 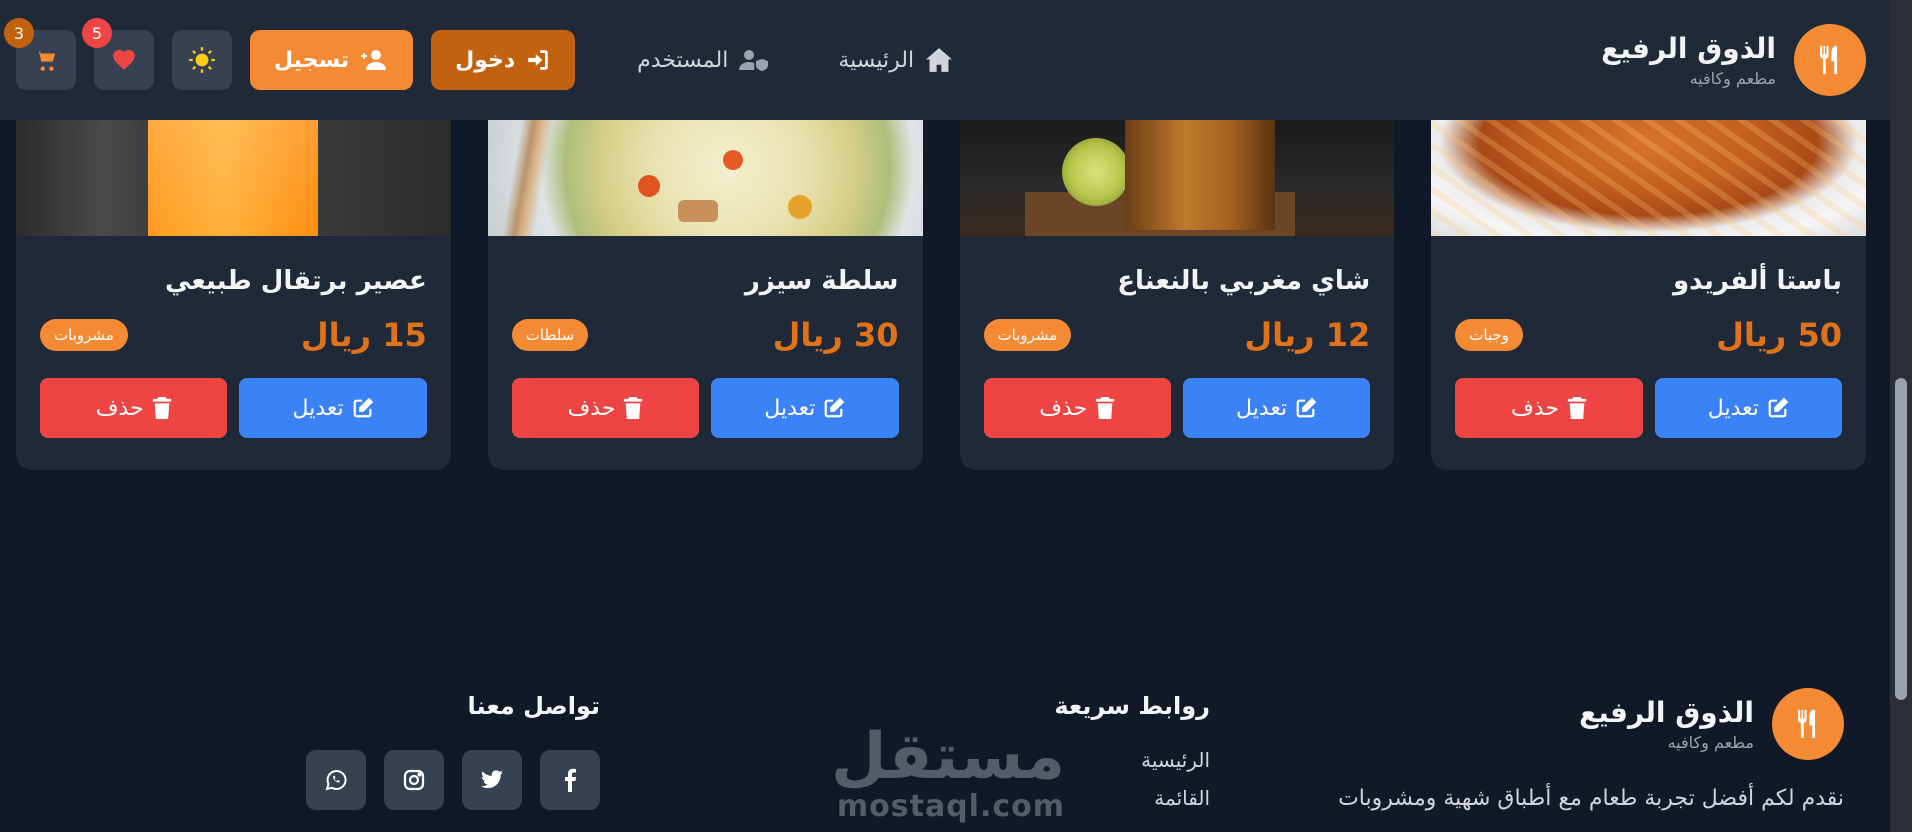 I want to click on nav-link-user-label: المستخدم, so click(x=683, y=60).